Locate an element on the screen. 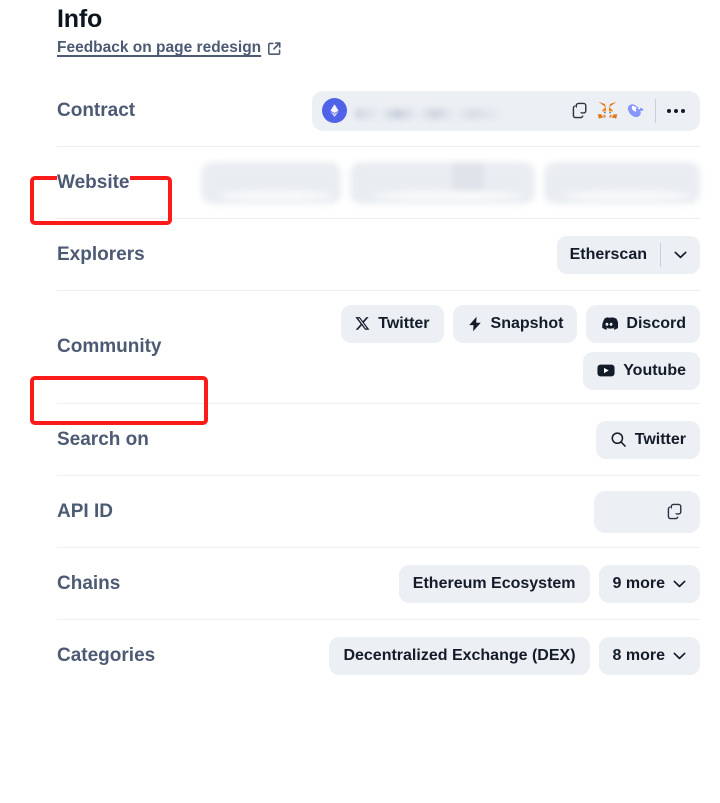 The width and height of the screenshot is (720, 803). chains-primary-label: Ethereum Ecosystem is located at coordinates (494, 583).